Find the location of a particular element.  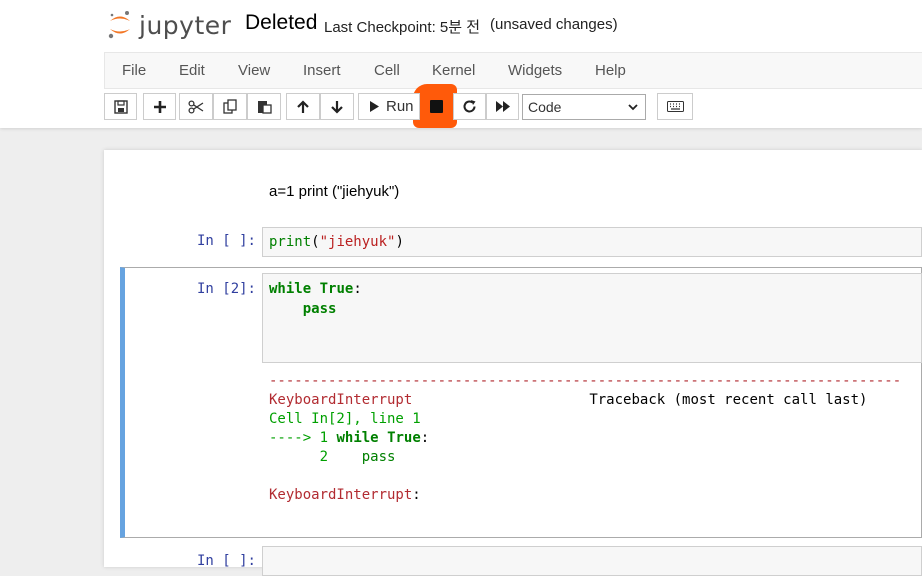

plus-icon is located at coordinates (159, 106).